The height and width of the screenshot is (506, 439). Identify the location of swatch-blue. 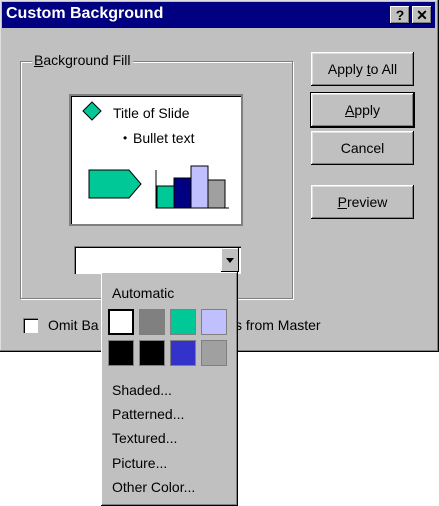
(183, 353).